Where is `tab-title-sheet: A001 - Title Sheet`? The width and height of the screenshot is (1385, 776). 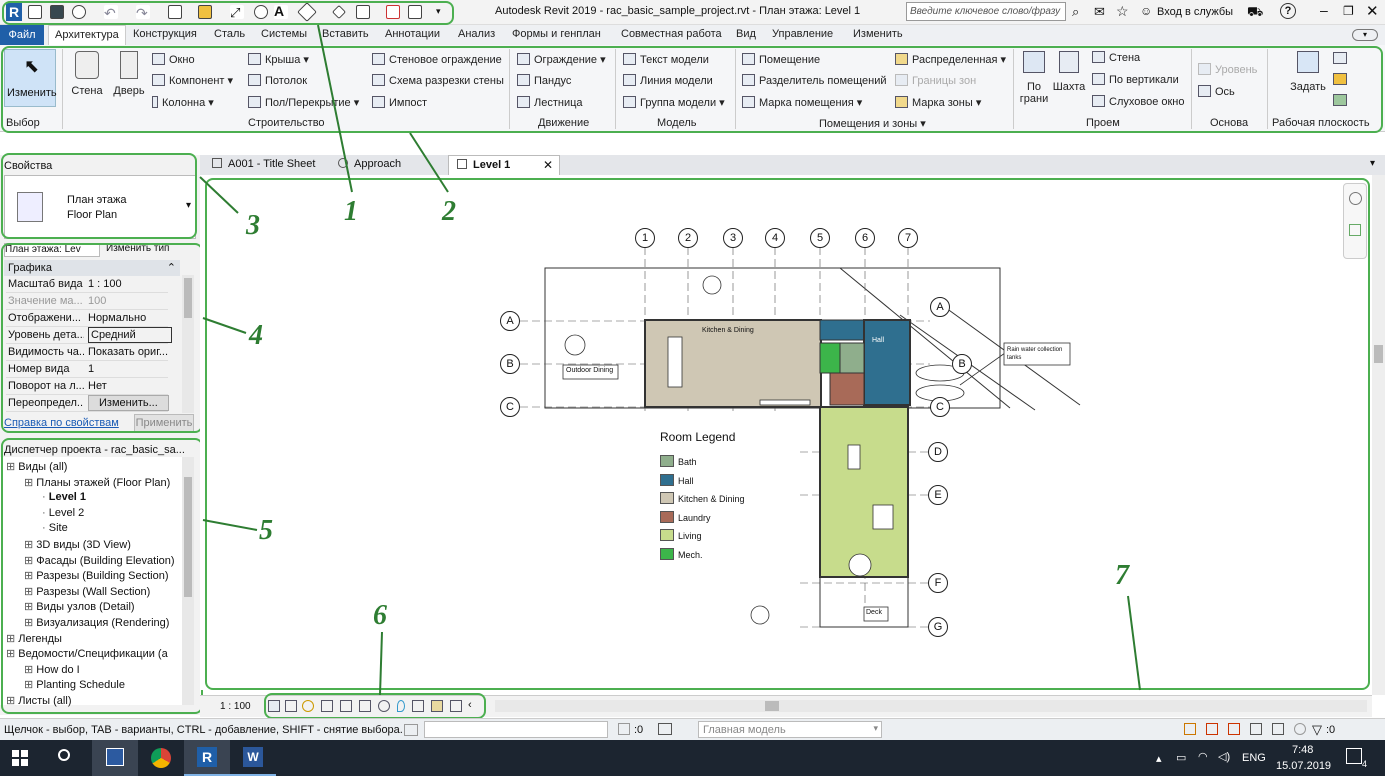 tab-title-sheet: A001 - Title Sheet is located at coordinates (263, 165).